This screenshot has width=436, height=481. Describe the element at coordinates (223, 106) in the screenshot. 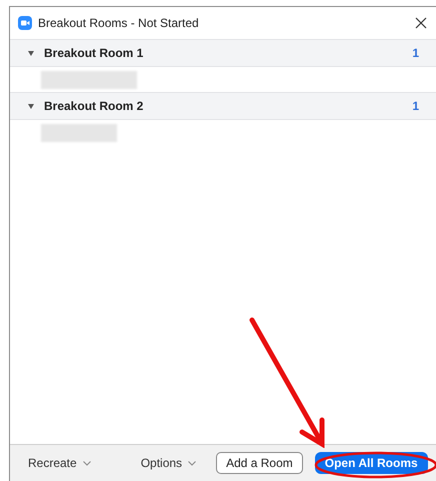

I see `room-header: Breakout Room 2 1` at that location.